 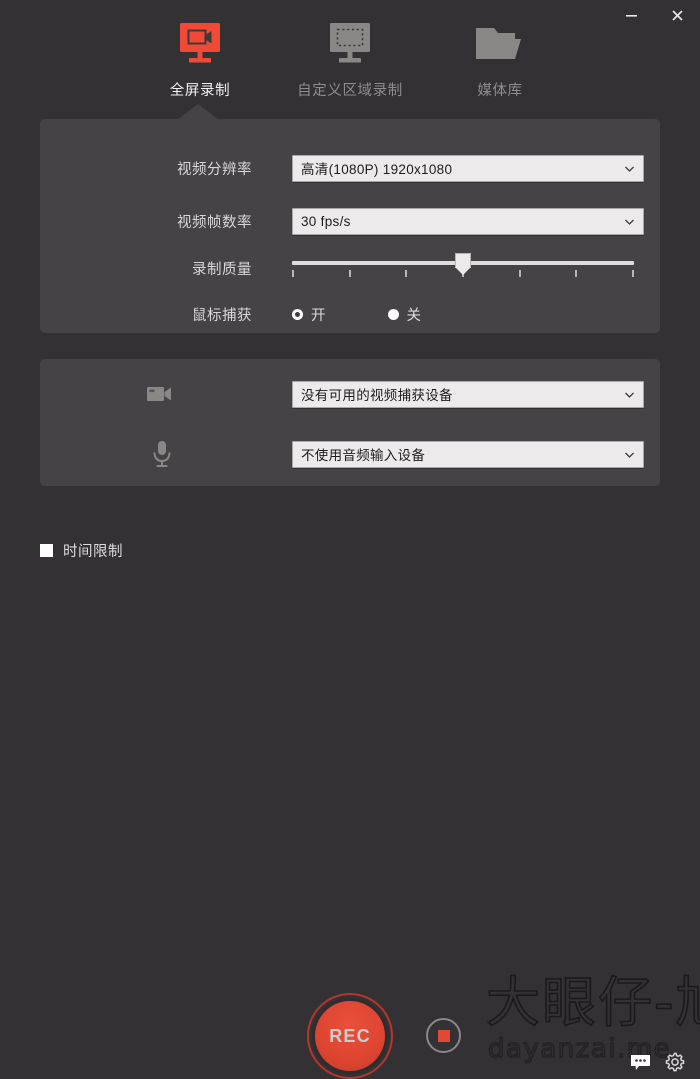 What do you see at coordinates (222, 315) in the screenshot?
I see `mouse-capture-label: 鼠标捕获` at bounding box center [222, 315].